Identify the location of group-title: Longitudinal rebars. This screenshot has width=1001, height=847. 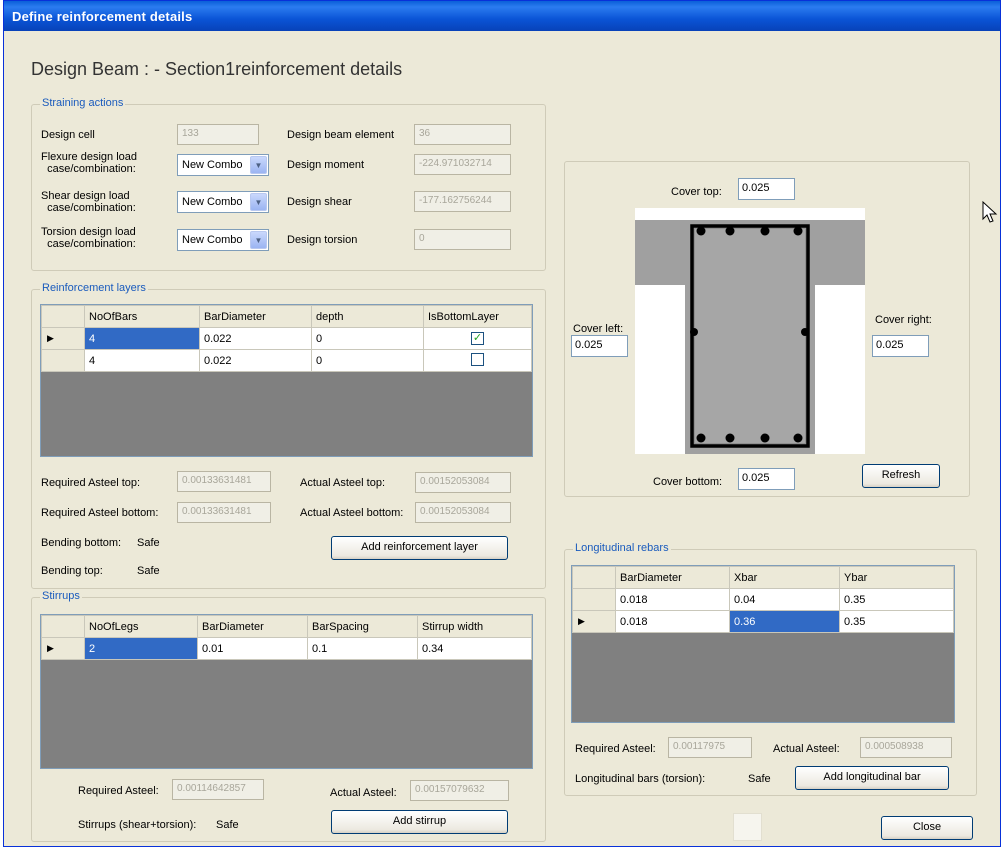
(622, 548).